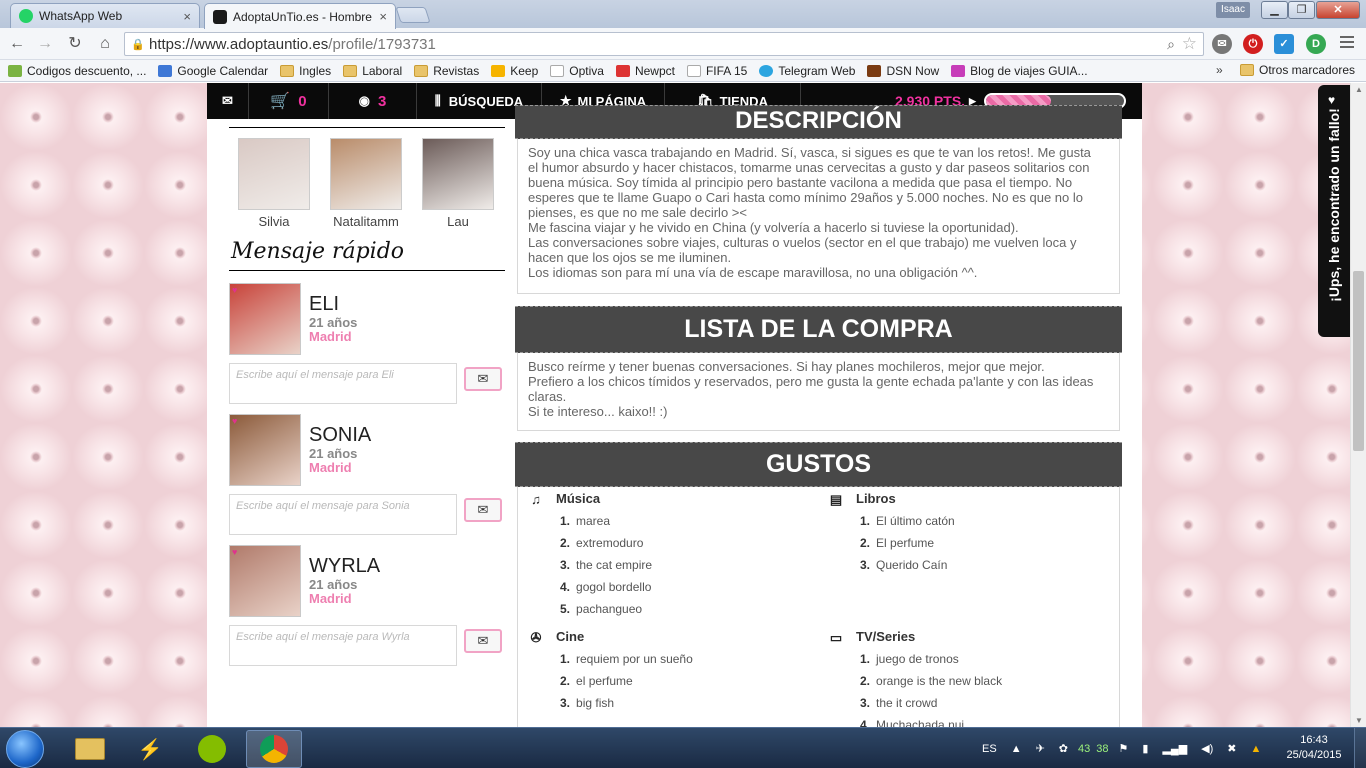  Describe the element at coordinates (514, 71) in the screenshot. I see `bookmark-item: Keep` at that location.